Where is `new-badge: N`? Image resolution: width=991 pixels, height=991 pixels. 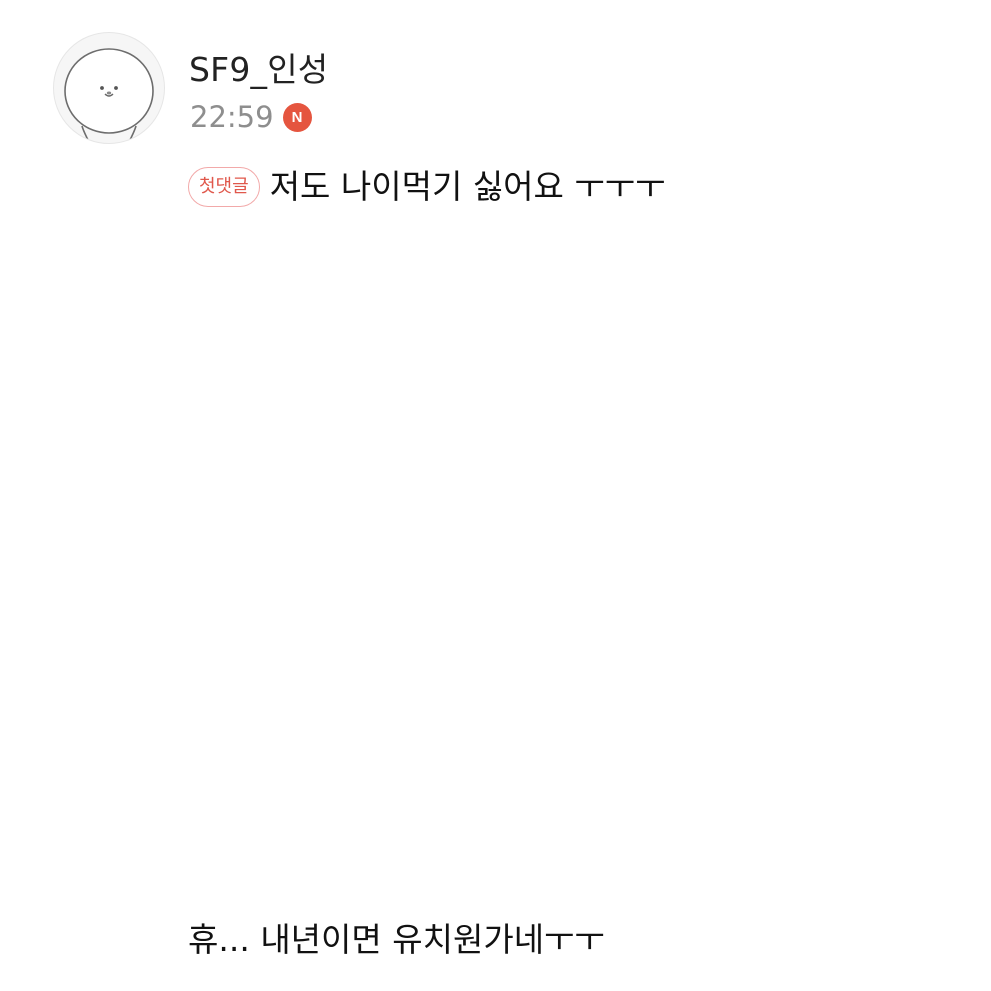 new-badge: N is located at coordinates (297, 117).